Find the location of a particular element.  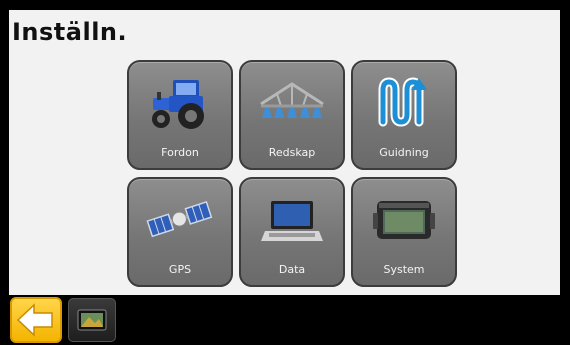

tile-label: Fordon is located at coordinates (180, 152).